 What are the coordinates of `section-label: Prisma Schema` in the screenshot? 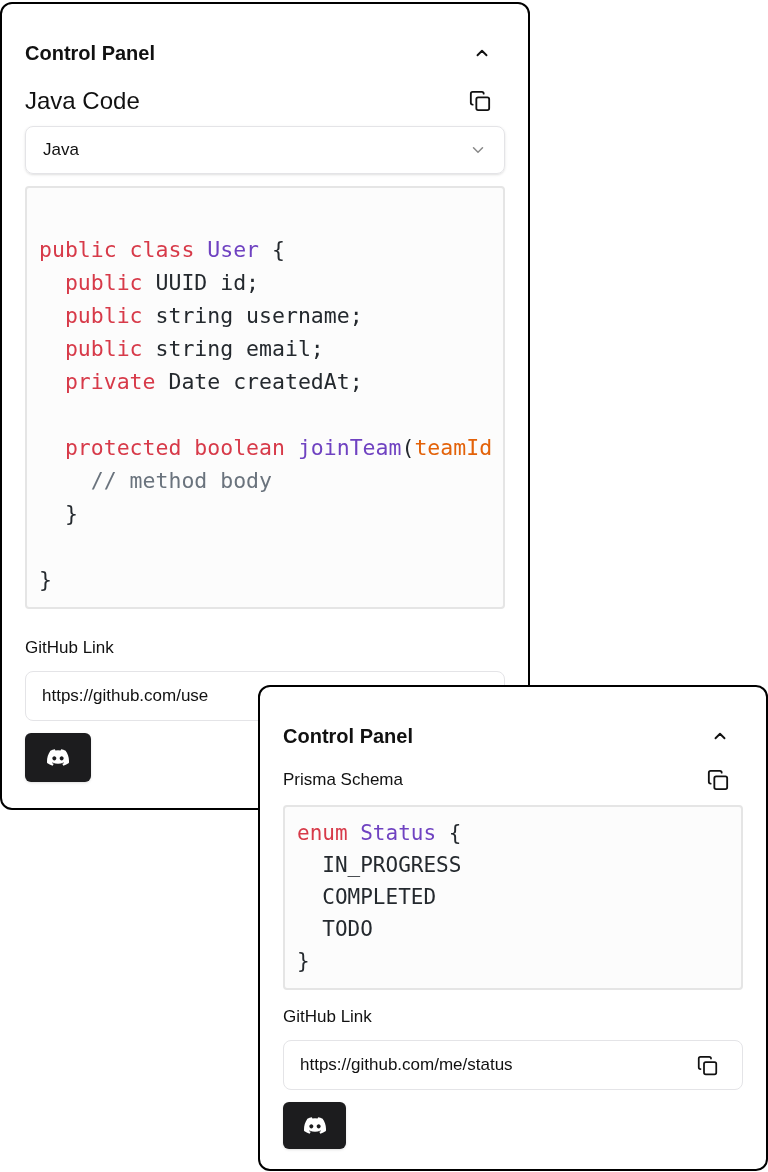 It's located at (343, 780).